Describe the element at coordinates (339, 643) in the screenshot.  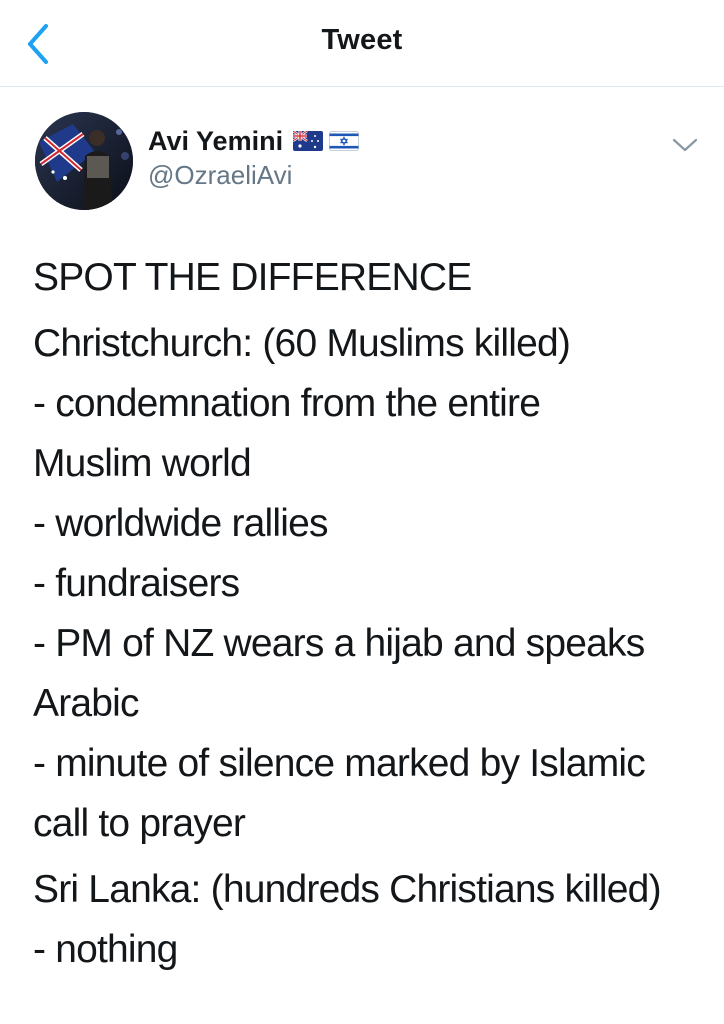
I see `tweet-line: - PM of NZ wears a hijab and speaks` at that location.